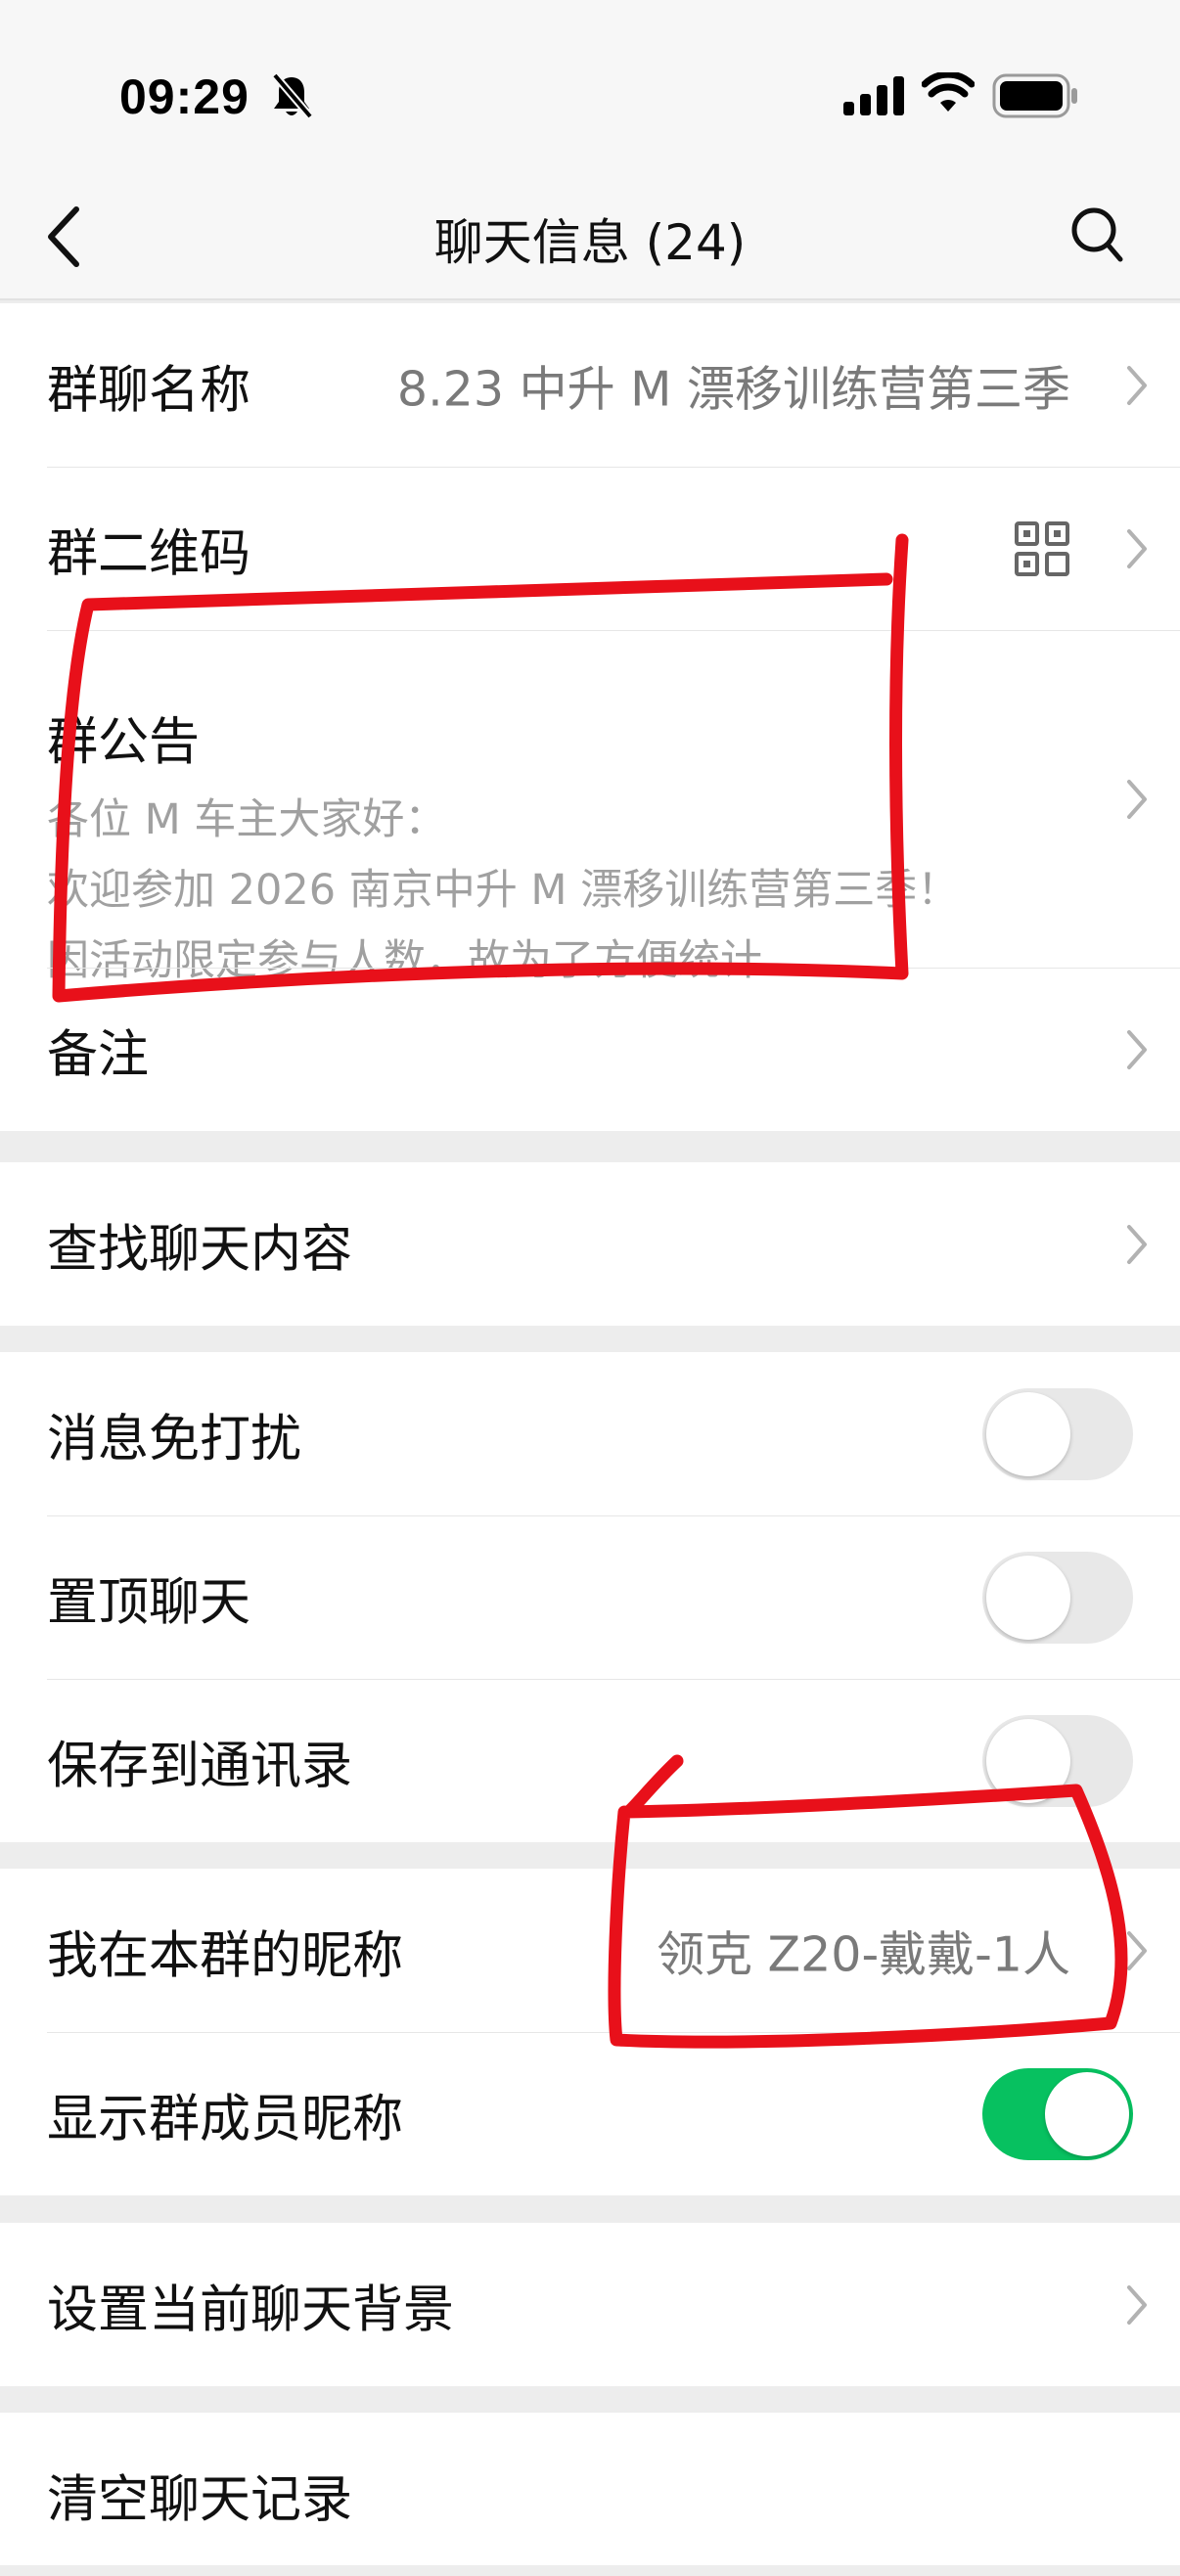 The image size is (1180, 2576). Describe the element at coordinates (1034, 95) in the screenshot. I see `battery-icon` at that location.